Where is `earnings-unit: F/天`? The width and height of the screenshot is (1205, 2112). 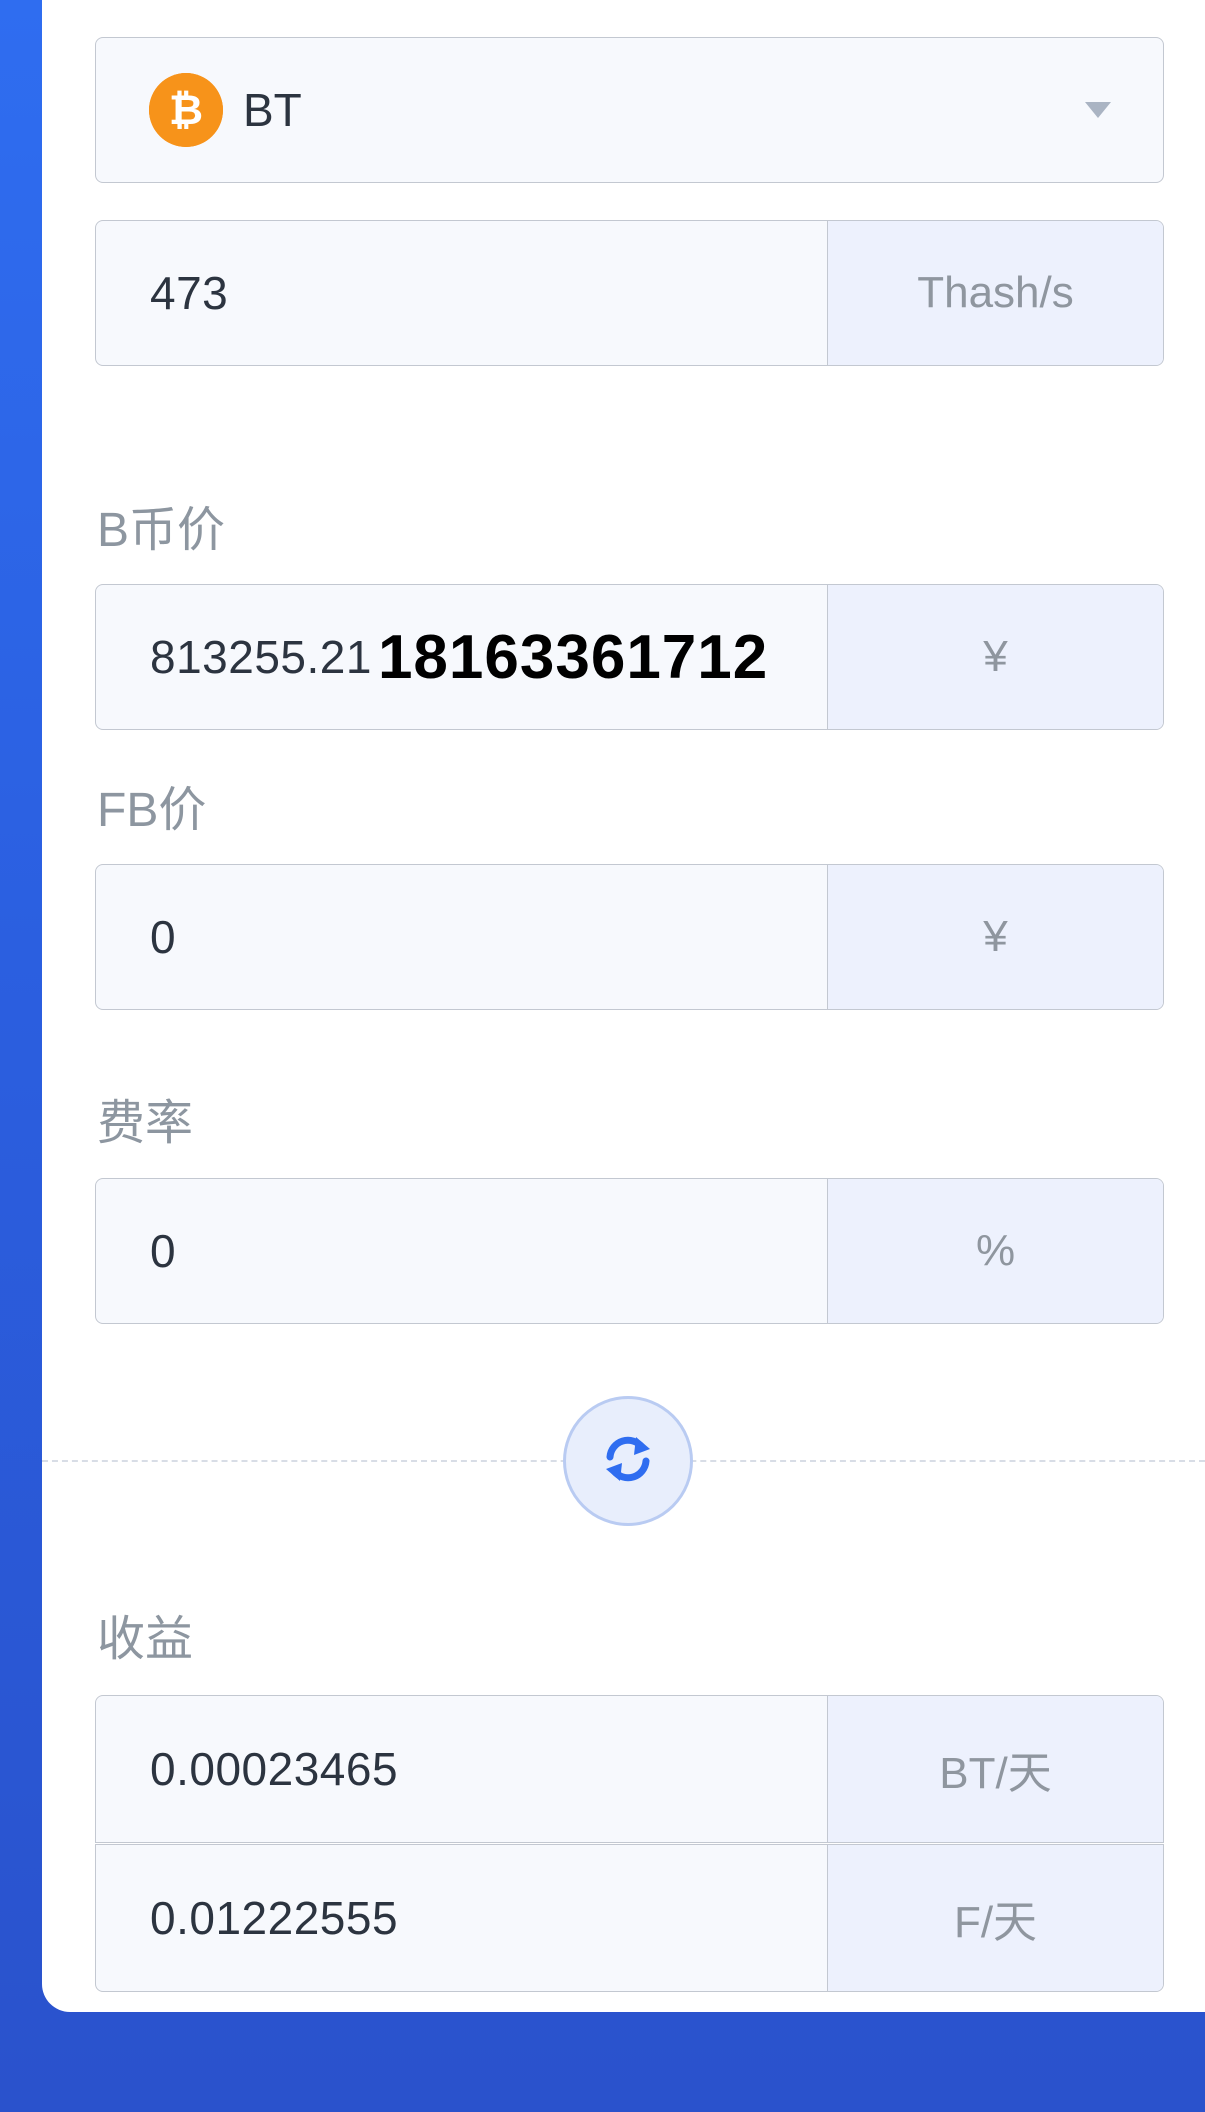 earnings-unit: F/天 is located at coordinates (995, 1918).